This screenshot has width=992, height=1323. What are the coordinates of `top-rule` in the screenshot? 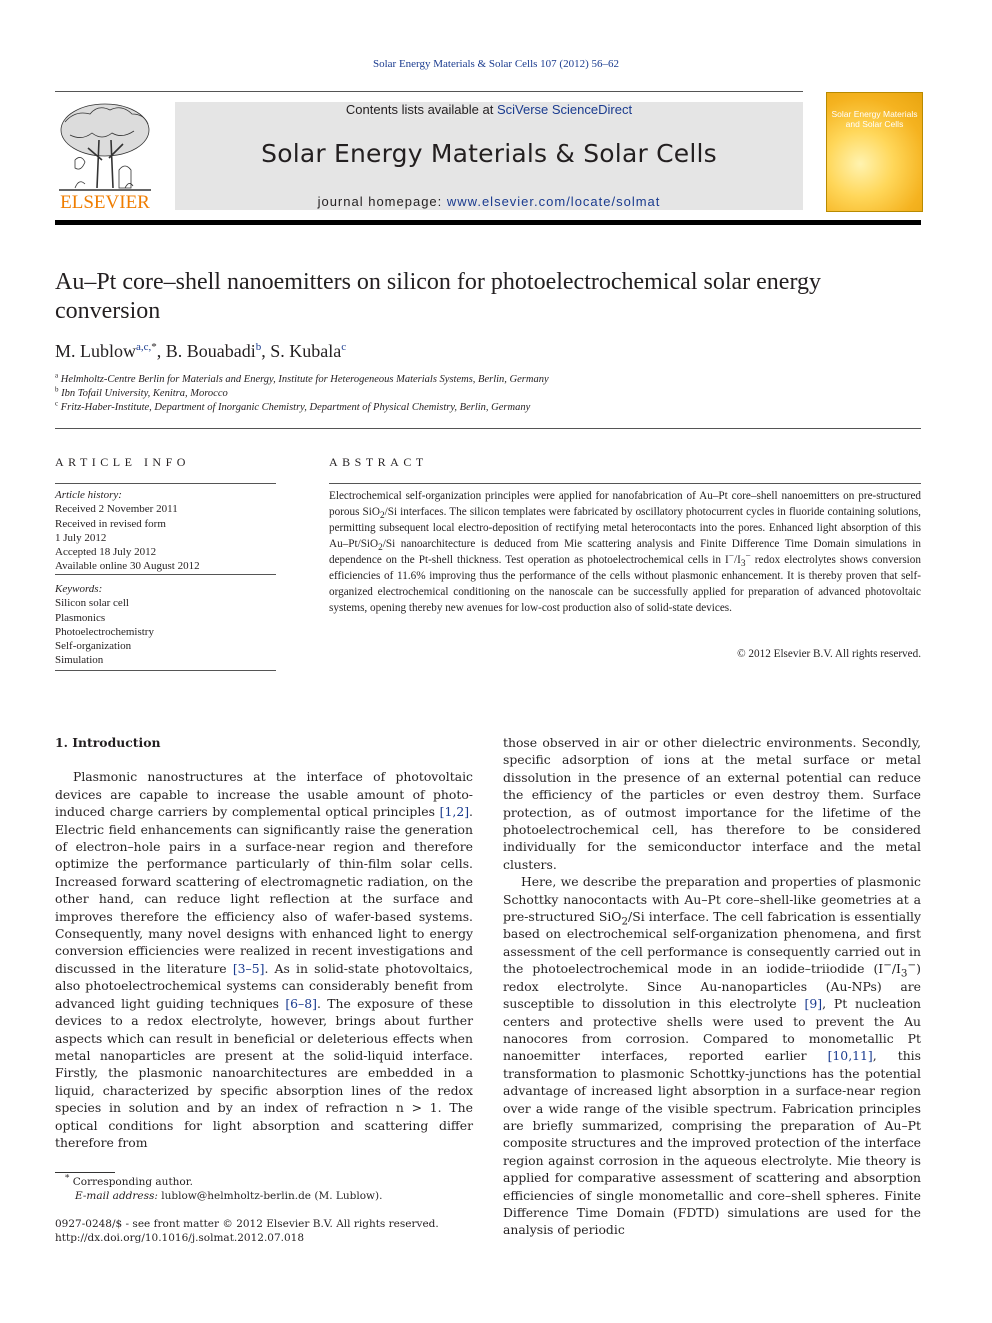 It's located at (429, 91).